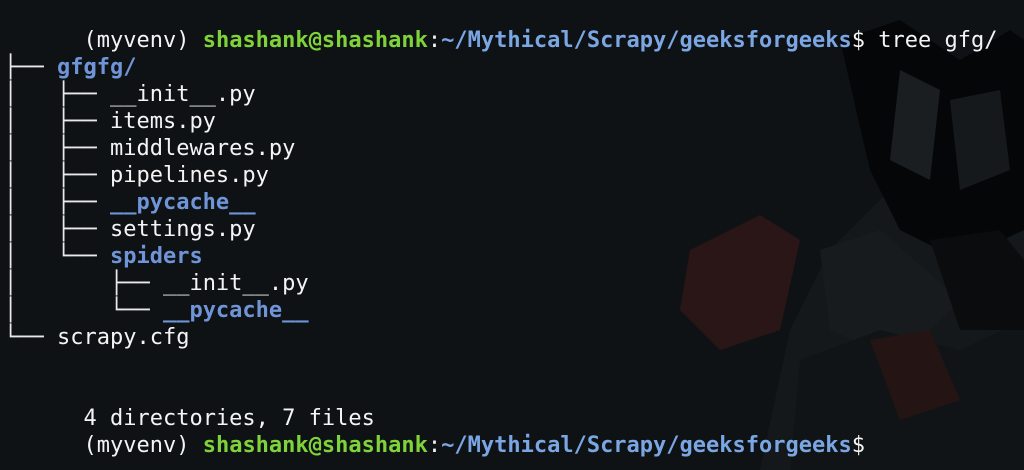 The height and width of the screenshot is (470, 1024). What do you see at coordinates (202, 148) in the screenshot?
I see `file-name: middlewares.py` at bounding box center [202, 148].